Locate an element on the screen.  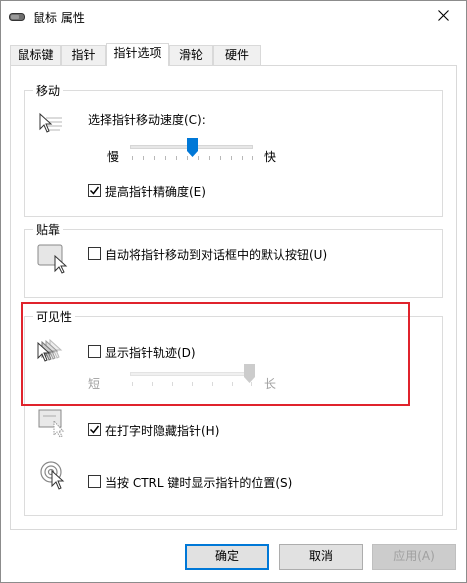
motion-group-label: 移动 is located at coordinates (48, 90).